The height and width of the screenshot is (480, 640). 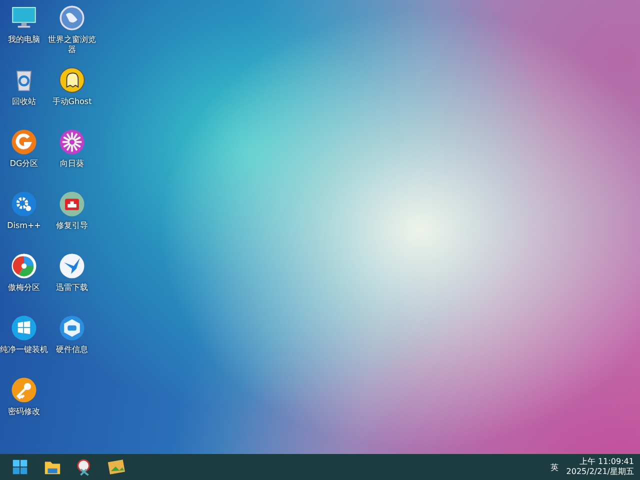 I want to click on picture-icon, so click(x=116, y=467).